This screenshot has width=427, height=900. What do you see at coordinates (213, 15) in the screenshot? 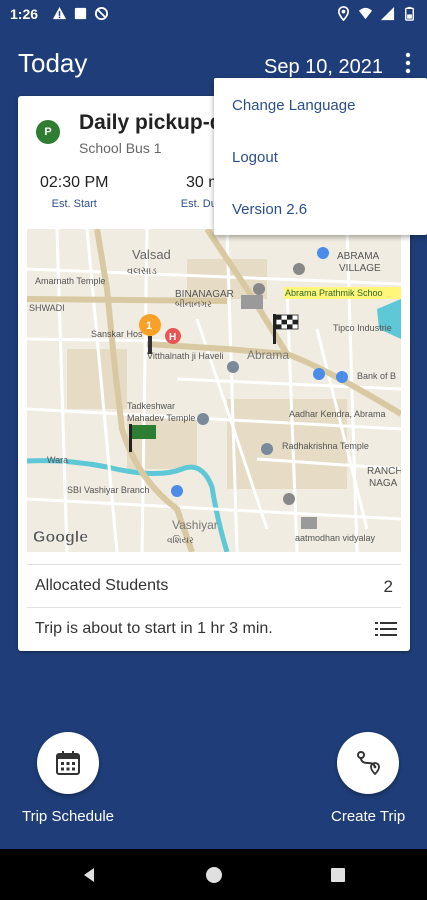
I see `status-bar: 1:26` at bounding box center [213, 15].